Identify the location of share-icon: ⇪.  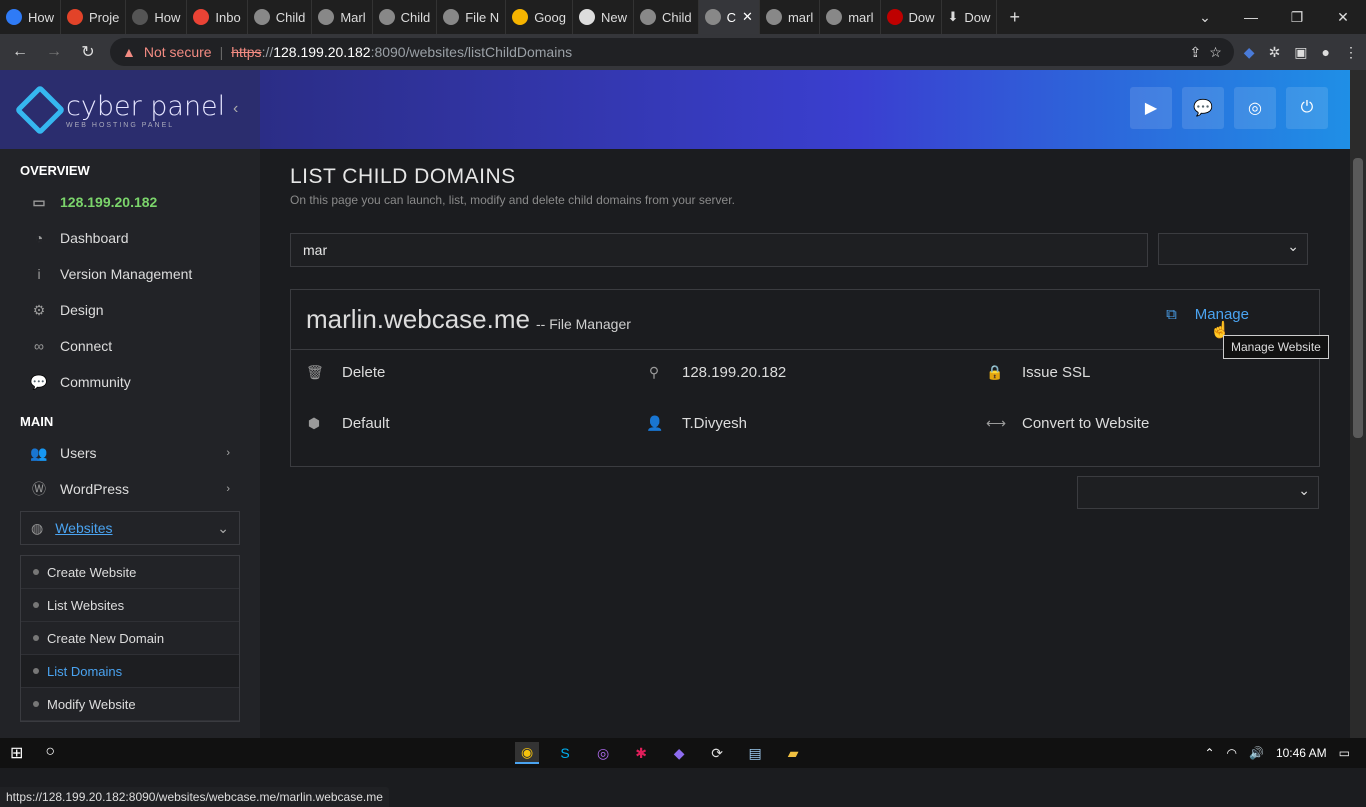
(1195, 52).